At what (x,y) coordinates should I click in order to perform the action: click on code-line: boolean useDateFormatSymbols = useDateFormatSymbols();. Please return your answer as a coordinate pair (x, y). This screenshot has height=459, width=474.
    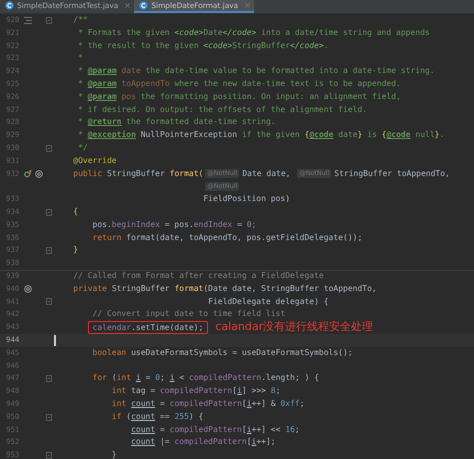
    Looking at the image, I should click on (222, 352).